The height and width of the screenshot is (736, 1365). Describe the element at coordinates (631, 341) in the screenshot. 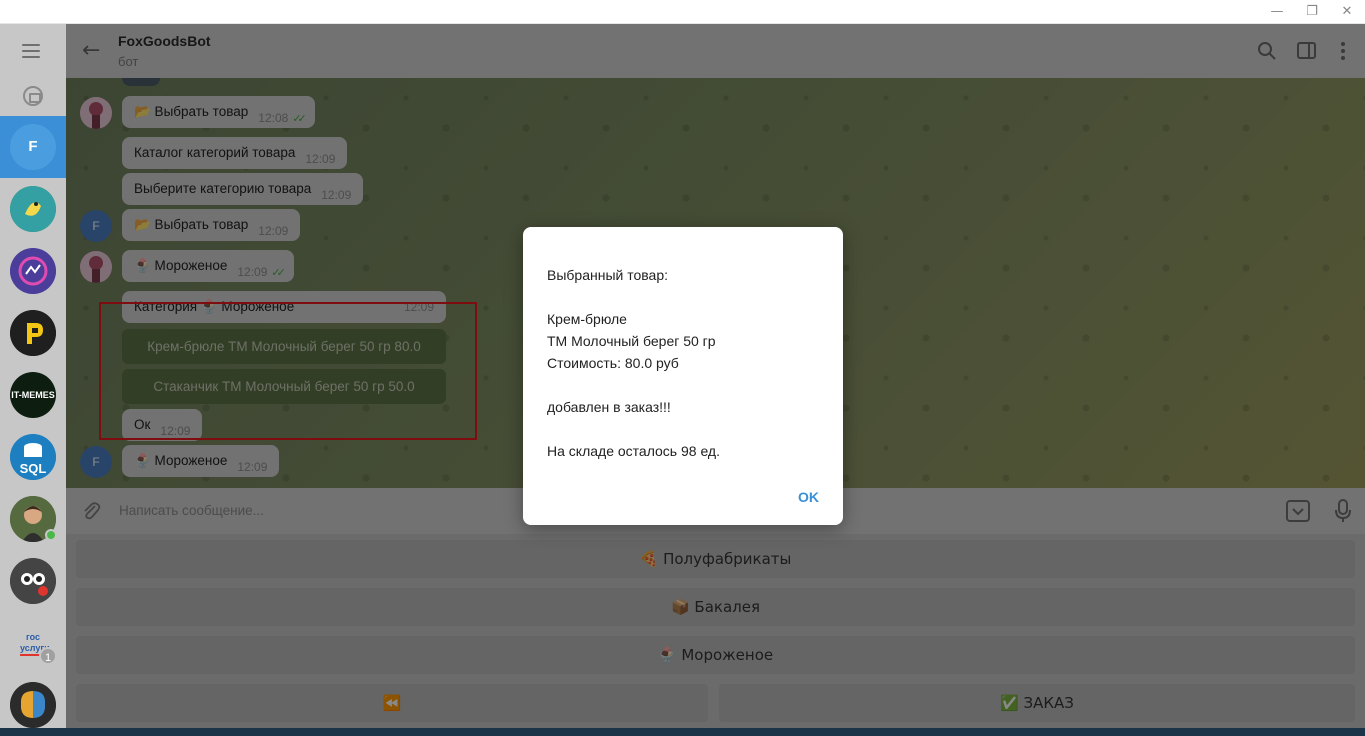

I see `dialog-item-brand: ТМ Молочный берег 50 гр` at that location.